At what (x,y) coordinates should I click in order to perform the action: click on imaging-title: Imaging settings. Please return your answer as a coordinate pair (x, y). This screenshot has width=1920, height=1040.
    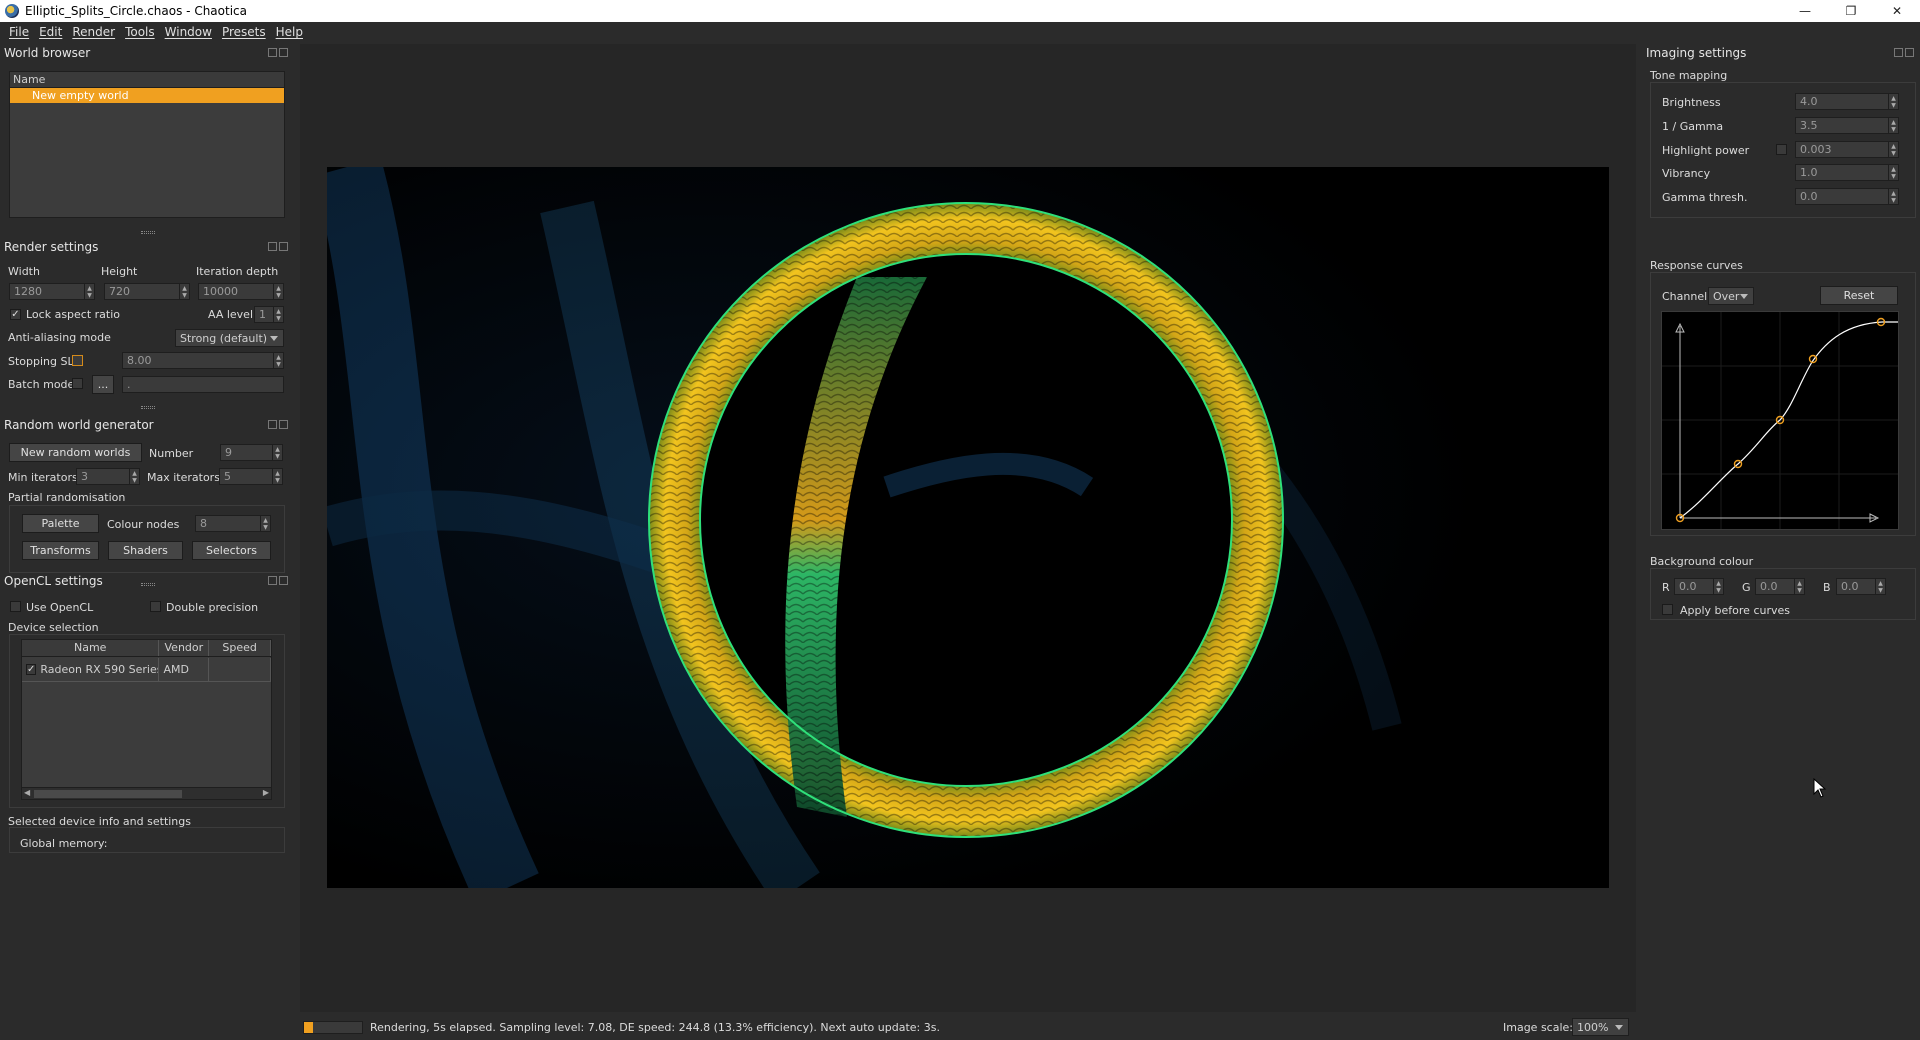
    Looking at the image, I should click on (1696, 53).